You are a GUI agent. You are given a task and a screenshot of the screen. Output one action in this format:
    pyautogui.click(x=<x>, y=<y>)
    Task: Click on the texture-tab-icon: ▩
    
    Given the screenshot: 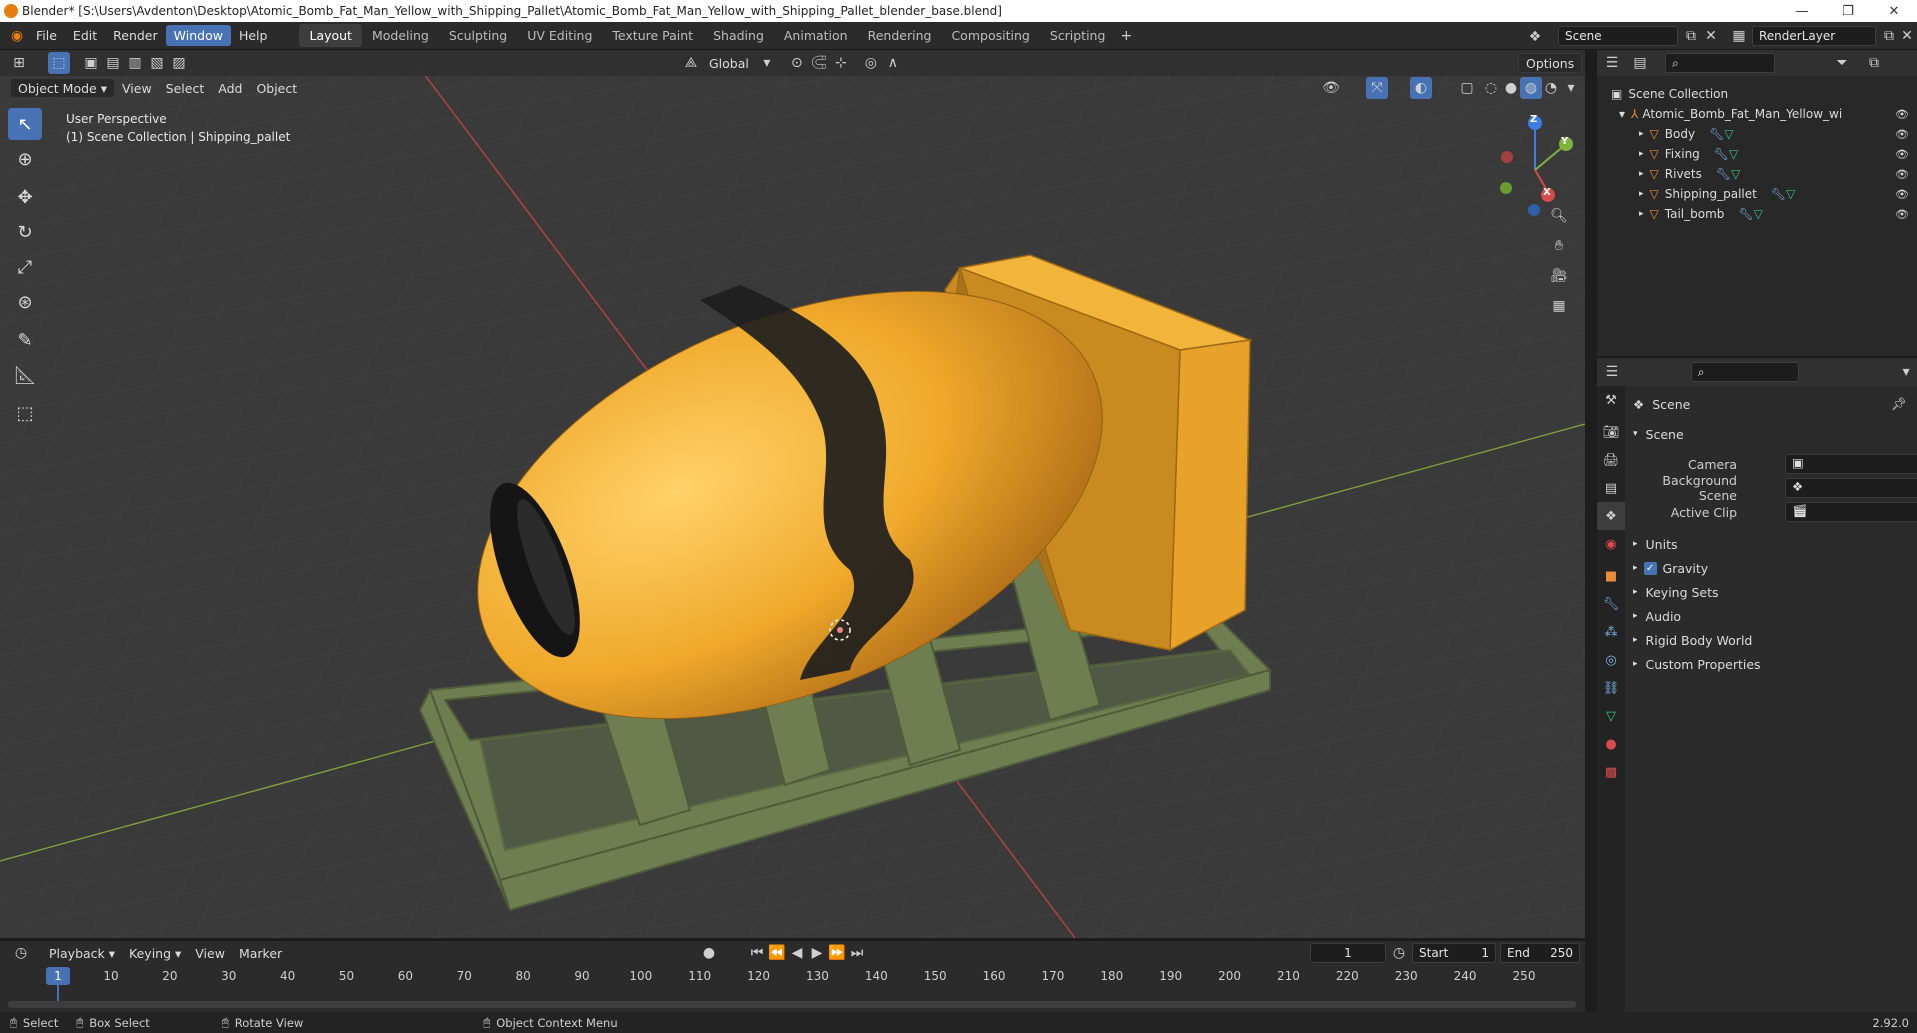 What is the action you would take?
    pyautogui.click(x=1611, y=772)
    